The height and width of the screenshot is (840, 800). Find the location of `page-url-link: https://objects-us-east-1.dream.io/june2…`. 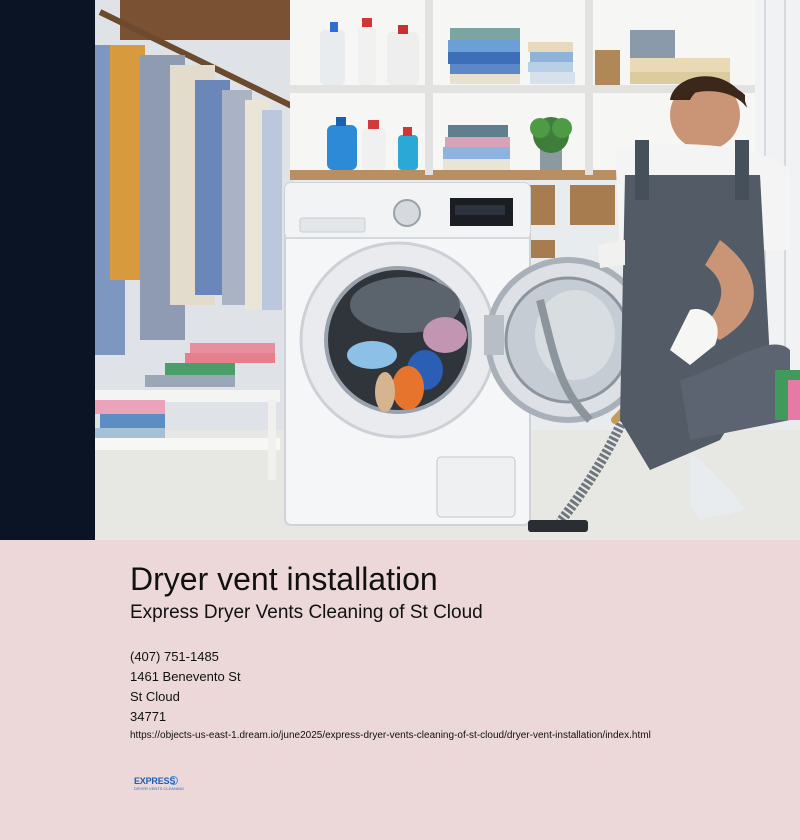

page-url-link: https://objects-us-east-1.dream.io/june2… is located at coordinates (390, 736).